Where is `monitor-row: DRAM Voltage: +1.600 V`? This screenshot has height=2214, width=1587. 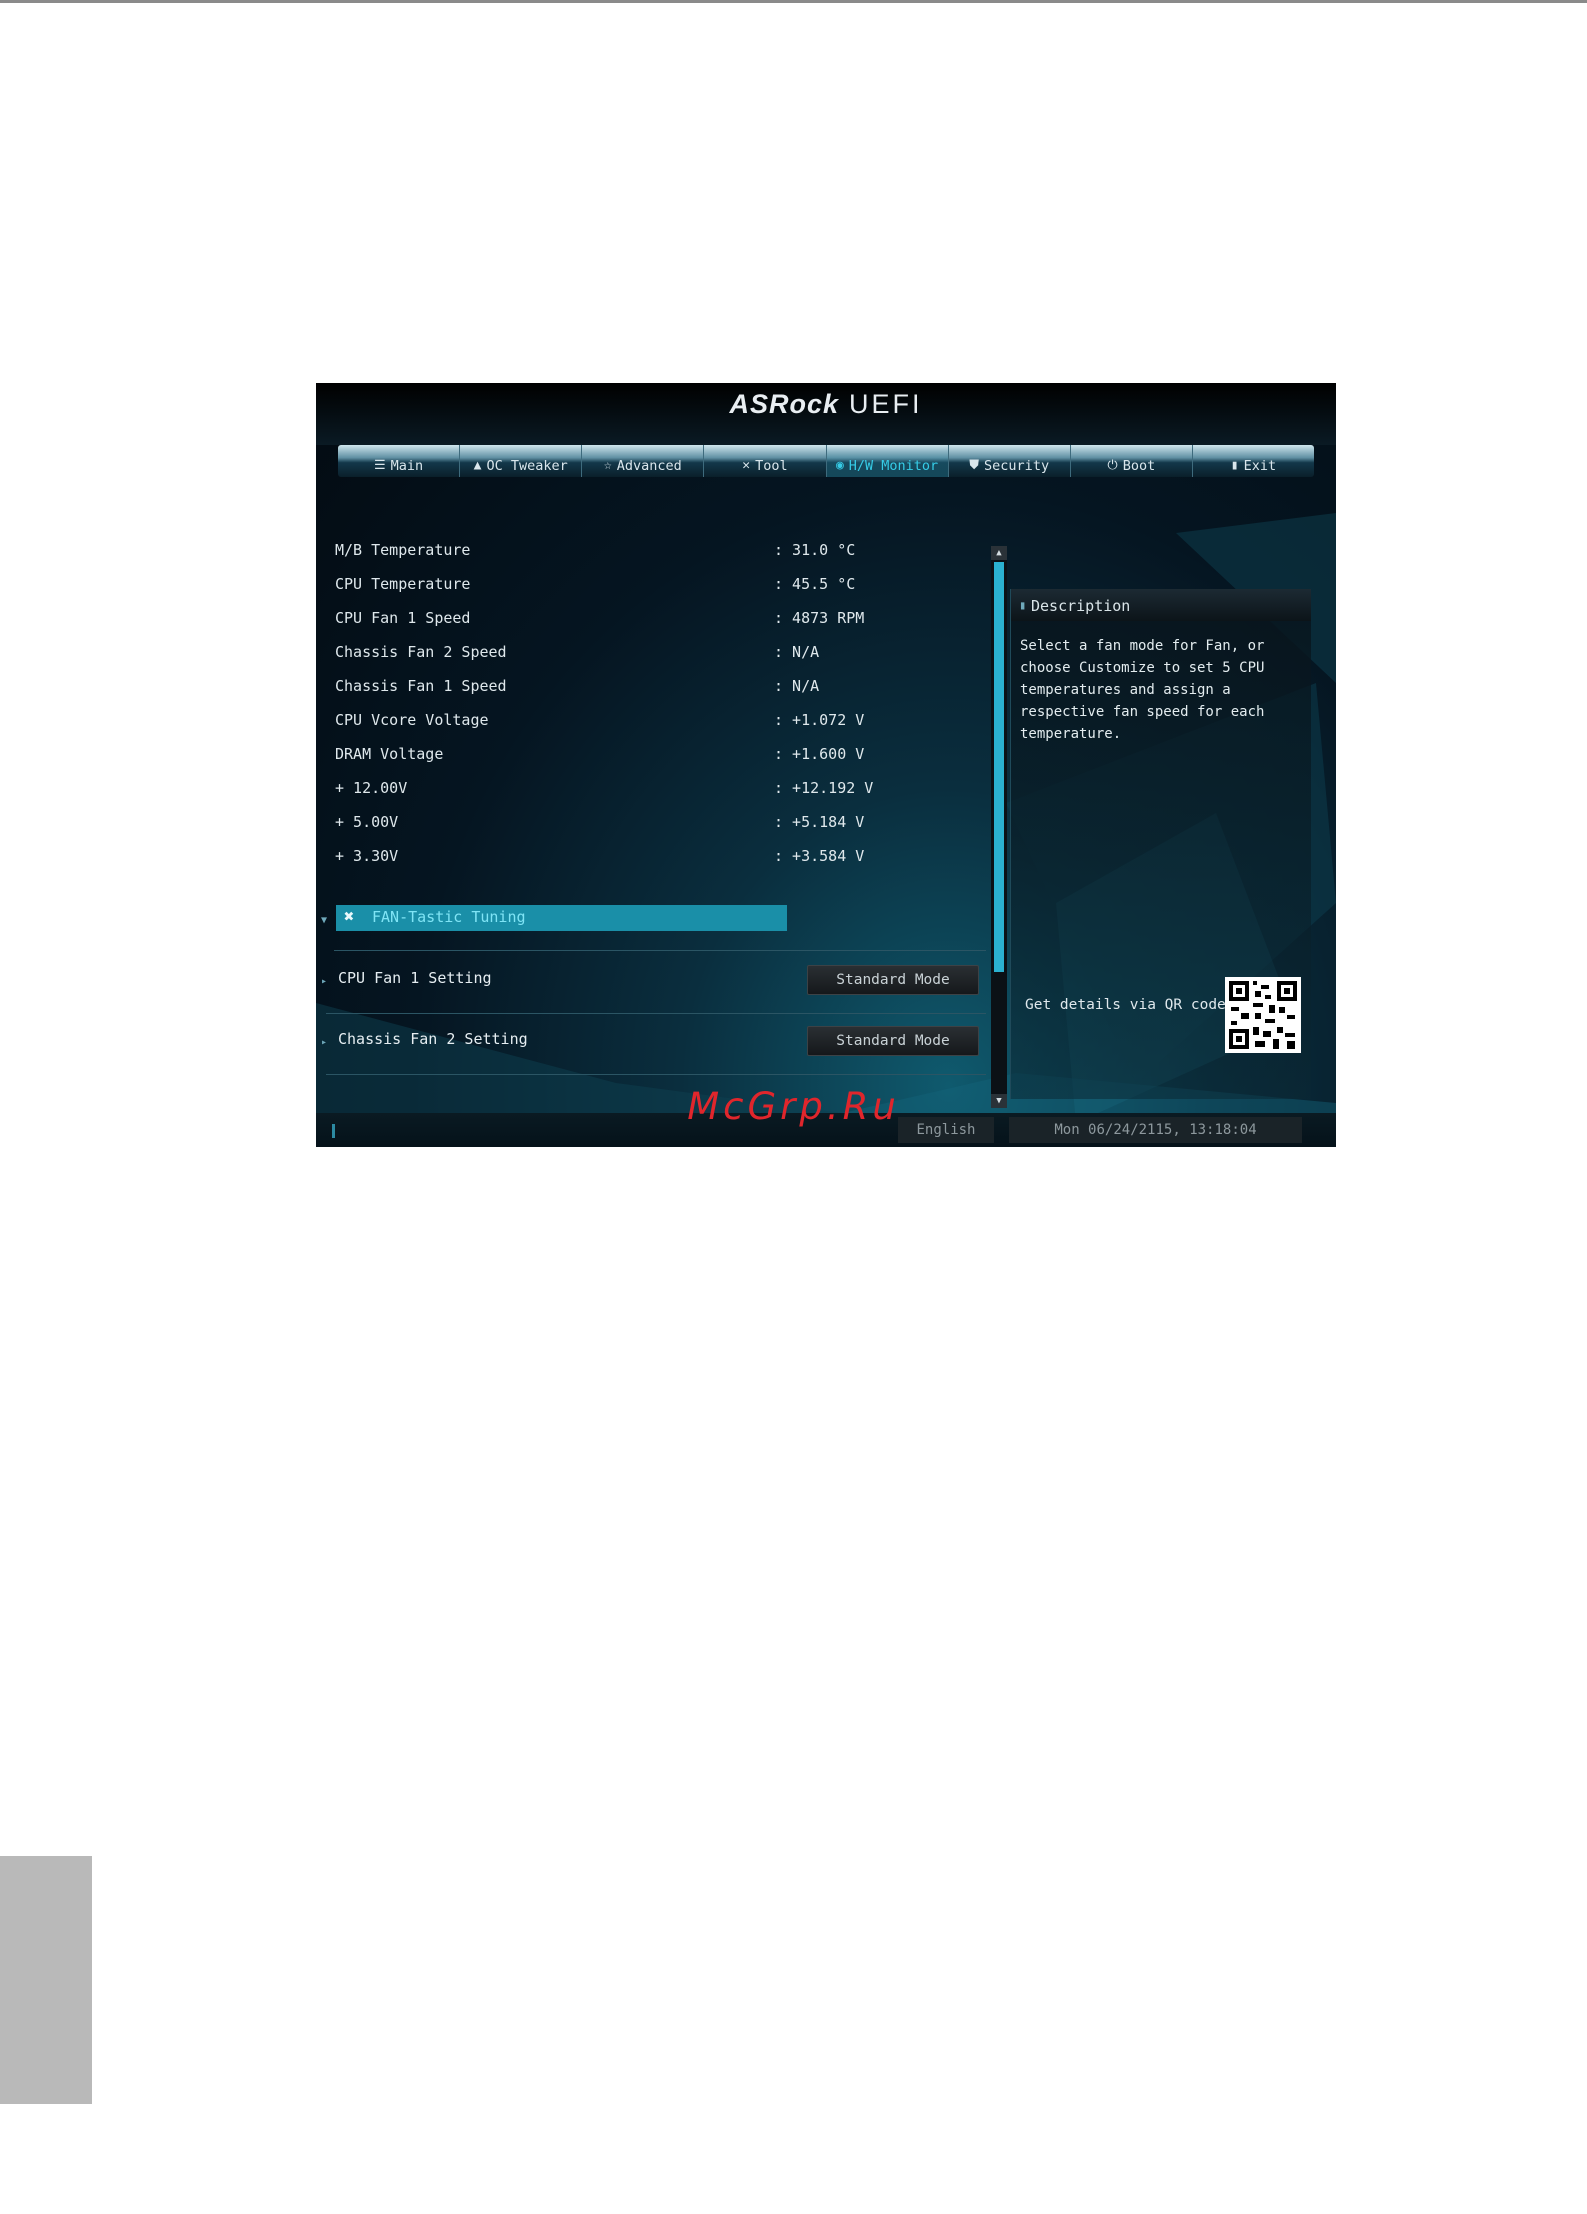
monitor-row: DRAM Voltage: +1.600 V is located at coordinates (600, 754).